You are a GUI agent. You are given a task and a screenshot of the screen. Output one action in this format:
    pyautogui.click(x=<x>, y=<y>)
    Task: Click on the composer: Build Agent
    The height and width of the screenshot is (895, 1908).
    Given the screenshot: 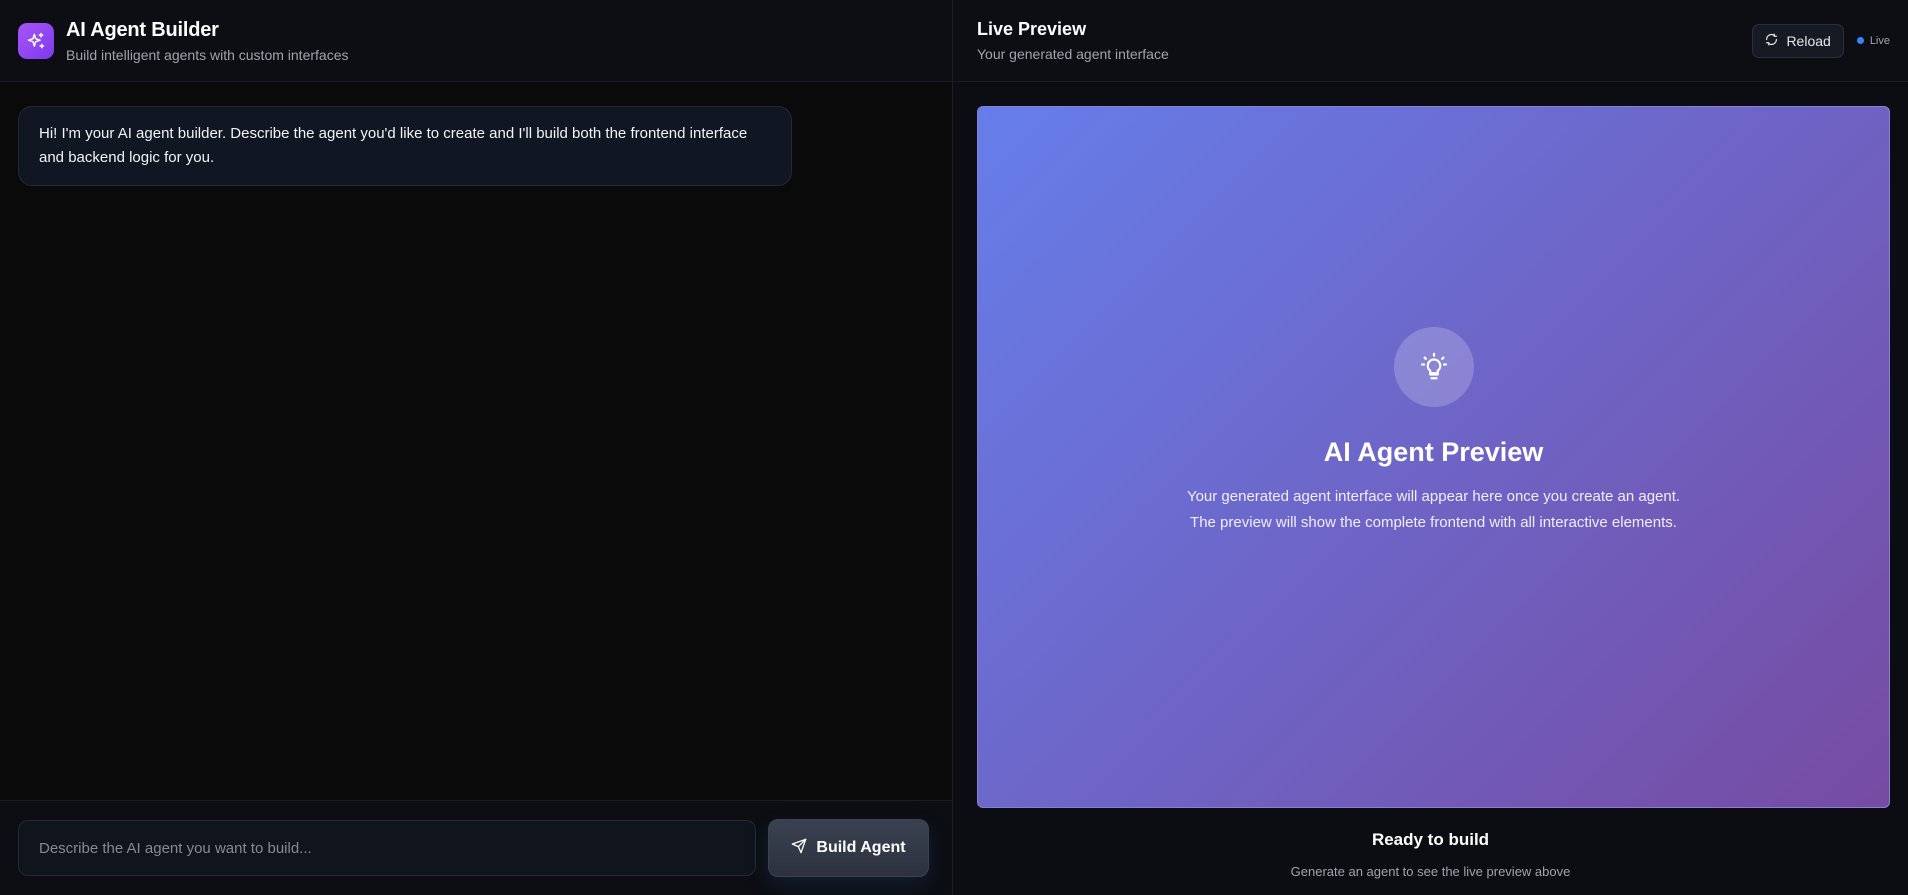 What is the action you would take?
    pyautogui.click(x=476, y=847)
    